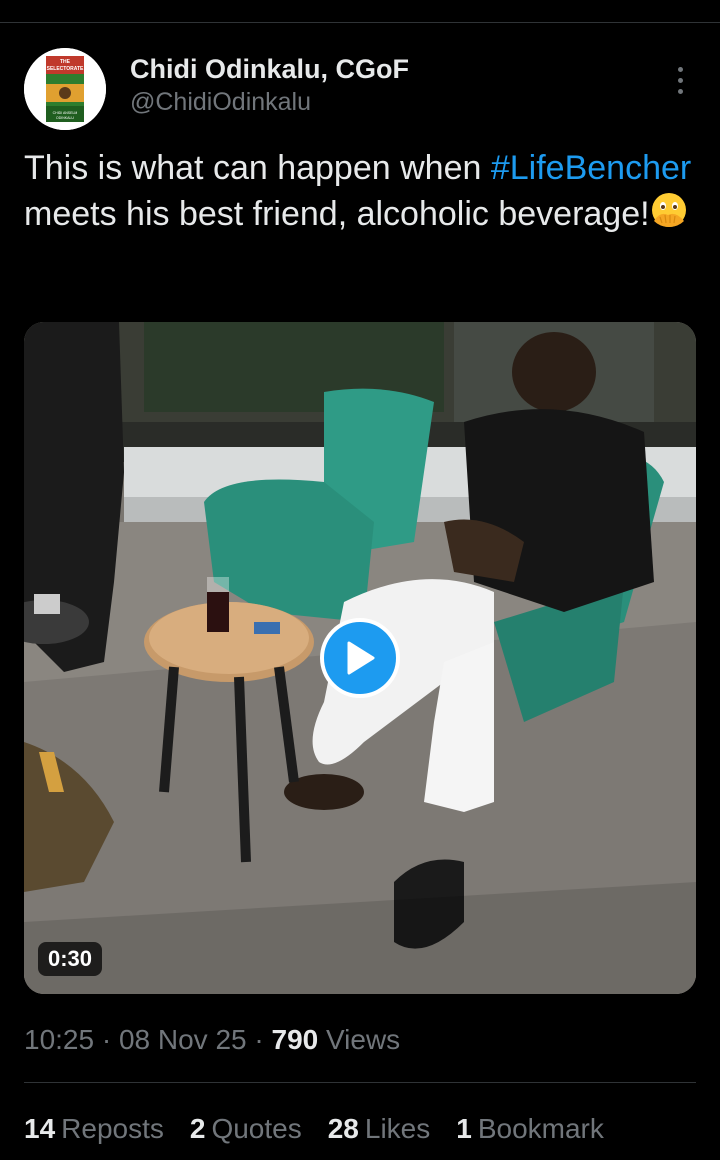 This screenshot has width=720, height=1160. I want to click on video-duration-badge: 0:30, so click(70, 959).